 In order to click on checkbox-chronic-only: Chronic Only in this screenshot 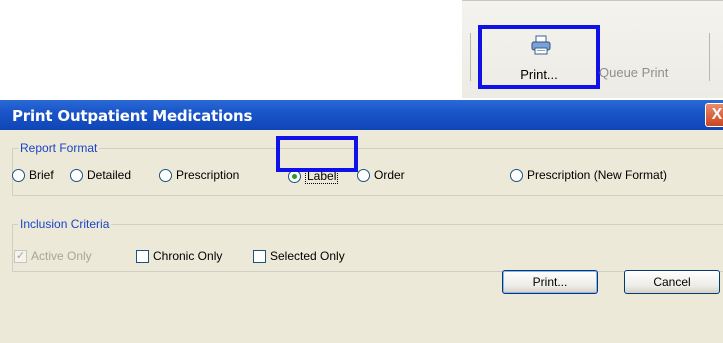, I will do `click(179, 256)`.